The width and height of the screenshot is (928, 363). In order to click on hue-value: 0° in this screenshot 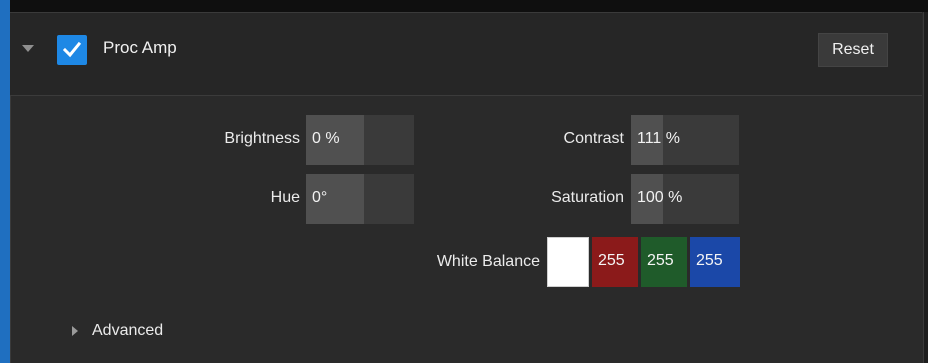, I will do `click(320, 197)`.